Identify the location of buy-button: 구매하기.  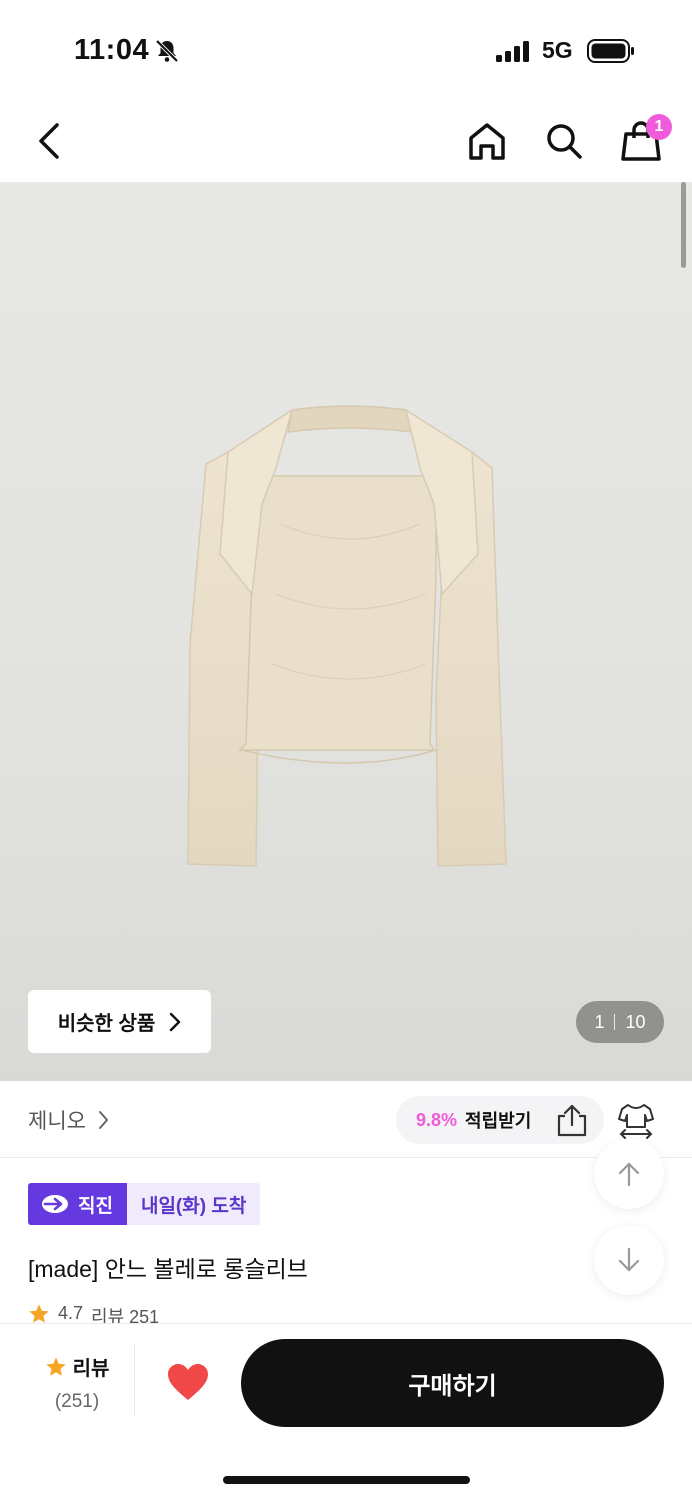
(452, 1383).